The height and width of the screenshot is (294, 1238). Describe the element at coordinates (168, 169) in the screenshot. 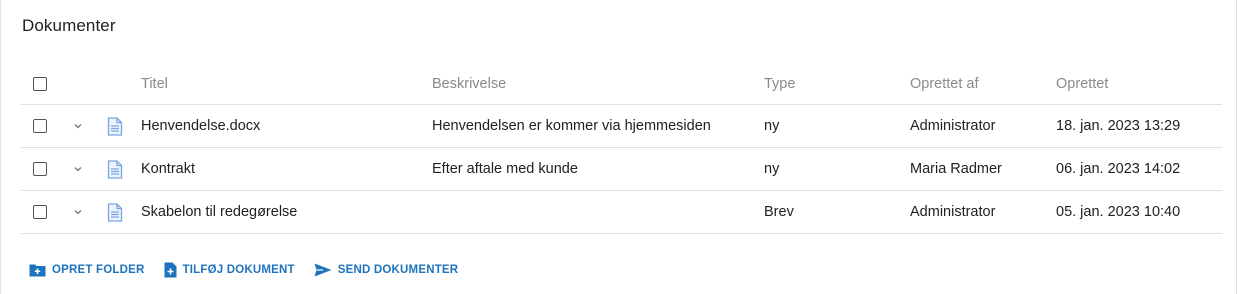

I see `row-title: Kontrakt` at that location.